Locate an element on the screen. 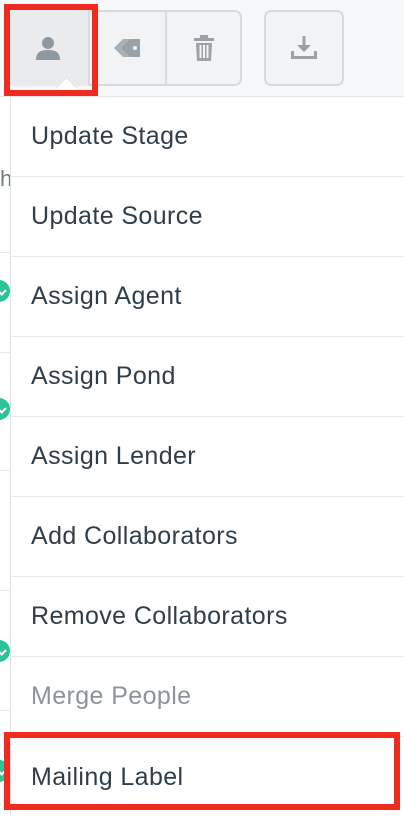 The width and height of the screenshot is (404, 816). person-icon is located at coordinates (48, 48).